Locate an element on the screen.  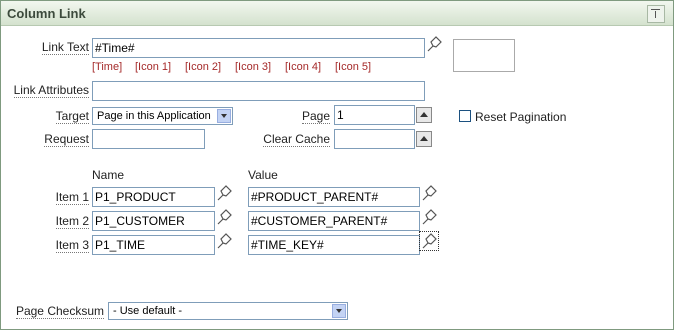
item-2-label: Item 2 is located at coordinates (72, 221).